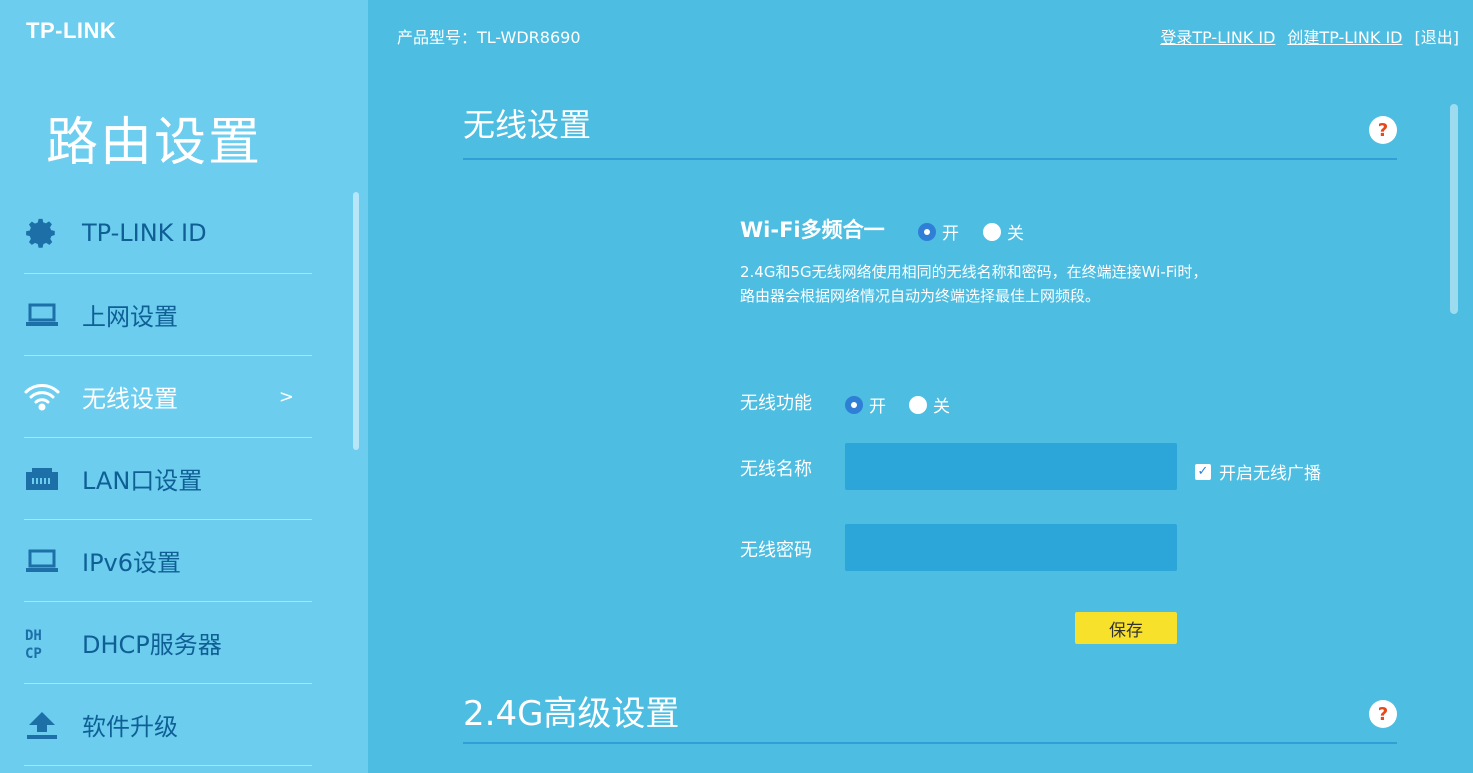 The image size is (1473, 773). I want to click on wireless-section-title: 无线设置, so click(527, 125).